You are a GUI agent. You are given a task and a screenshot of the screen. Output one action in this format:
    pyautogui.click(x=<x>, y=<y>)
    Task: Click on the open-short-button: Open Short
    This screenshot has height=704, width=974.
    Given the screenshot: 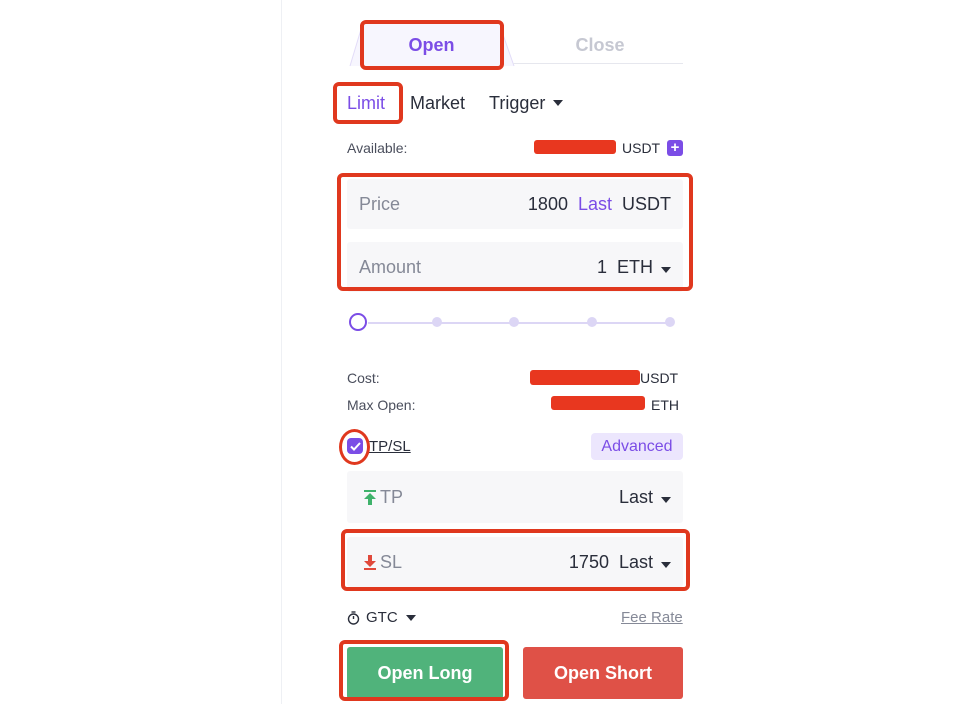 What is the action you would take?
    pyautogui.click(x=603, y=673)
    